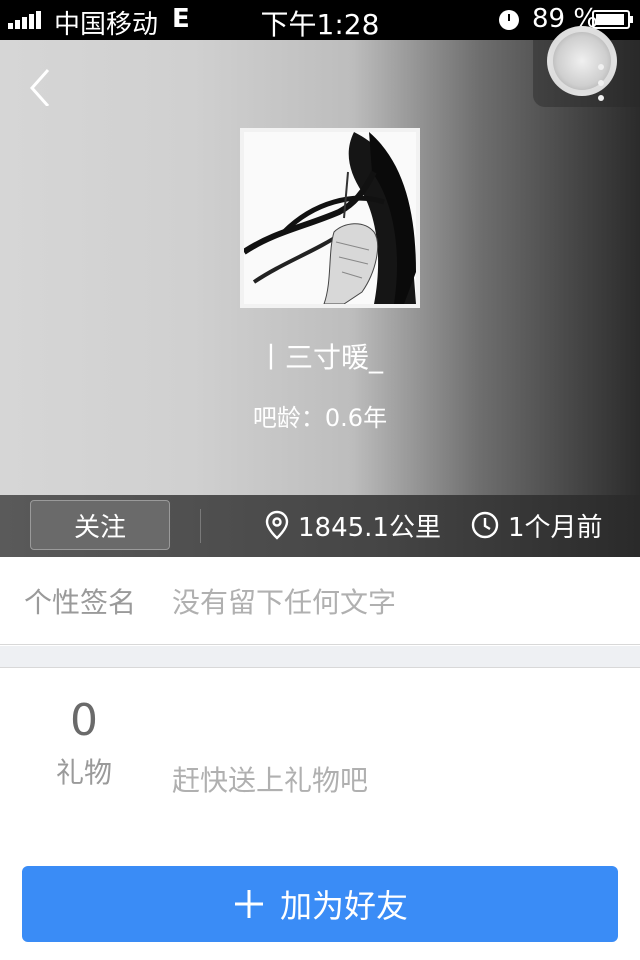 This screenshot has height=960, width=640. Describe the element at coordinates (612, 19) in the screenshot. I see `battery-icon` at that location.